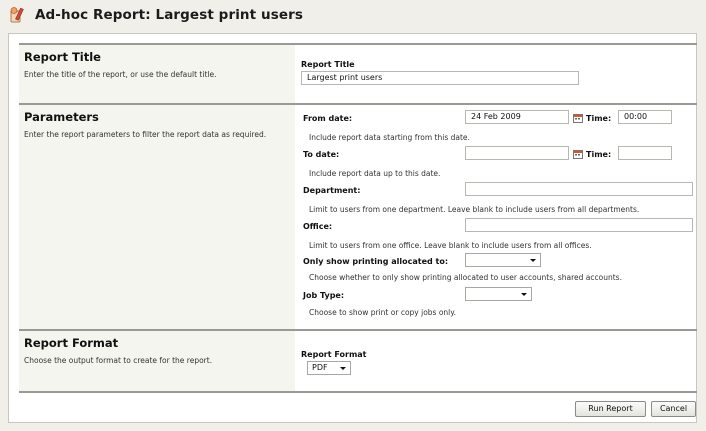 This screenshot has width=706, height=431. I want to click on page-header: Ad-hoc Report: Largest print users, so click(155, 15).